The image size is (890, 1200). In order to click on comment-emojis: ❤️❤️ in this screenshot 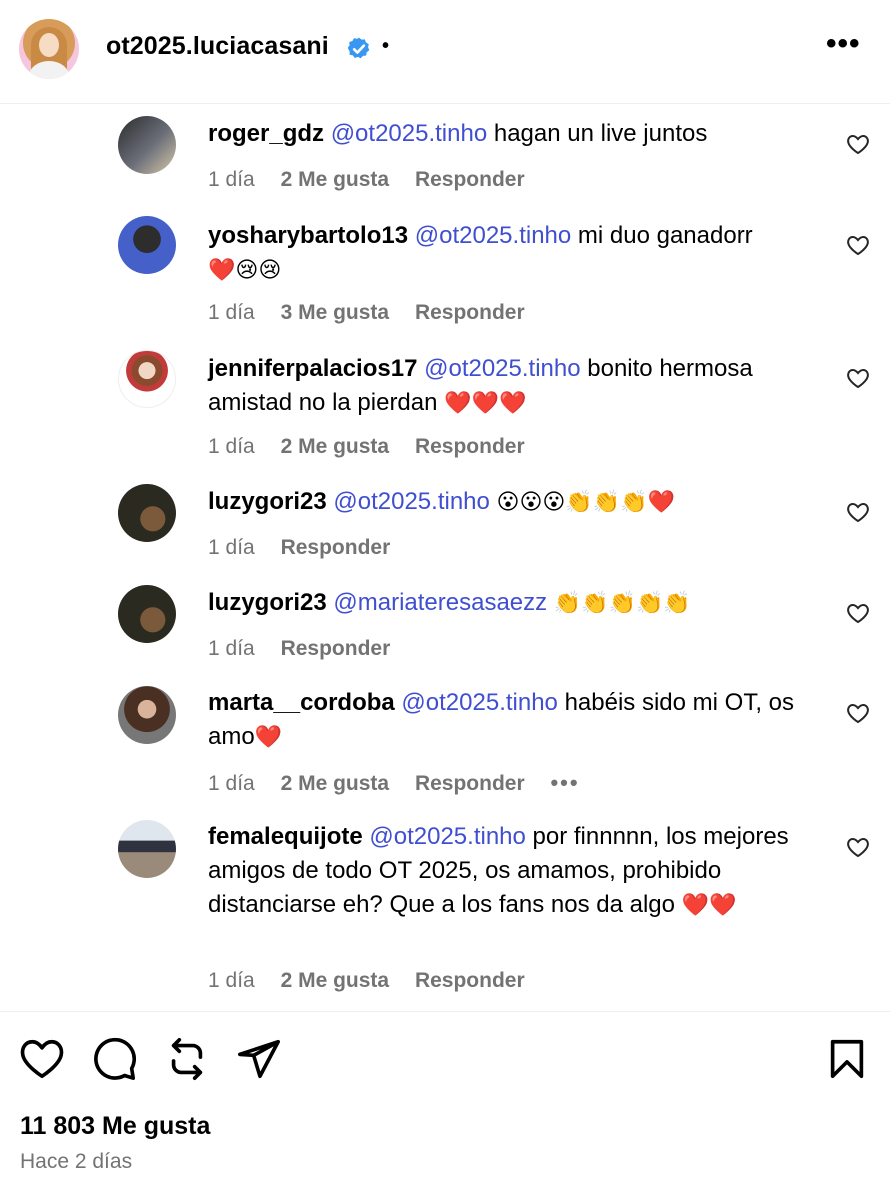, I will do `click(709, 904)`.